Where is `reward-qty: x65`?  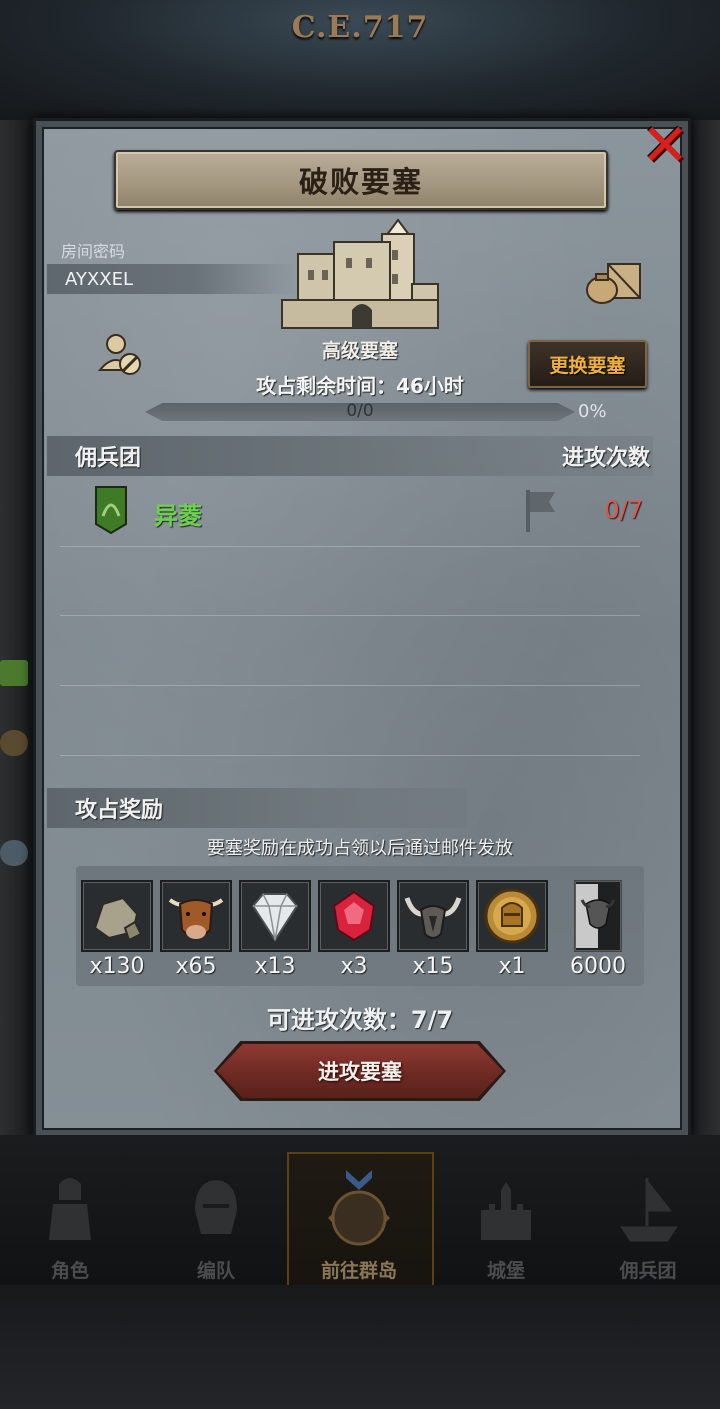
reward-qty: x65 is located at coordinates (196, 966).